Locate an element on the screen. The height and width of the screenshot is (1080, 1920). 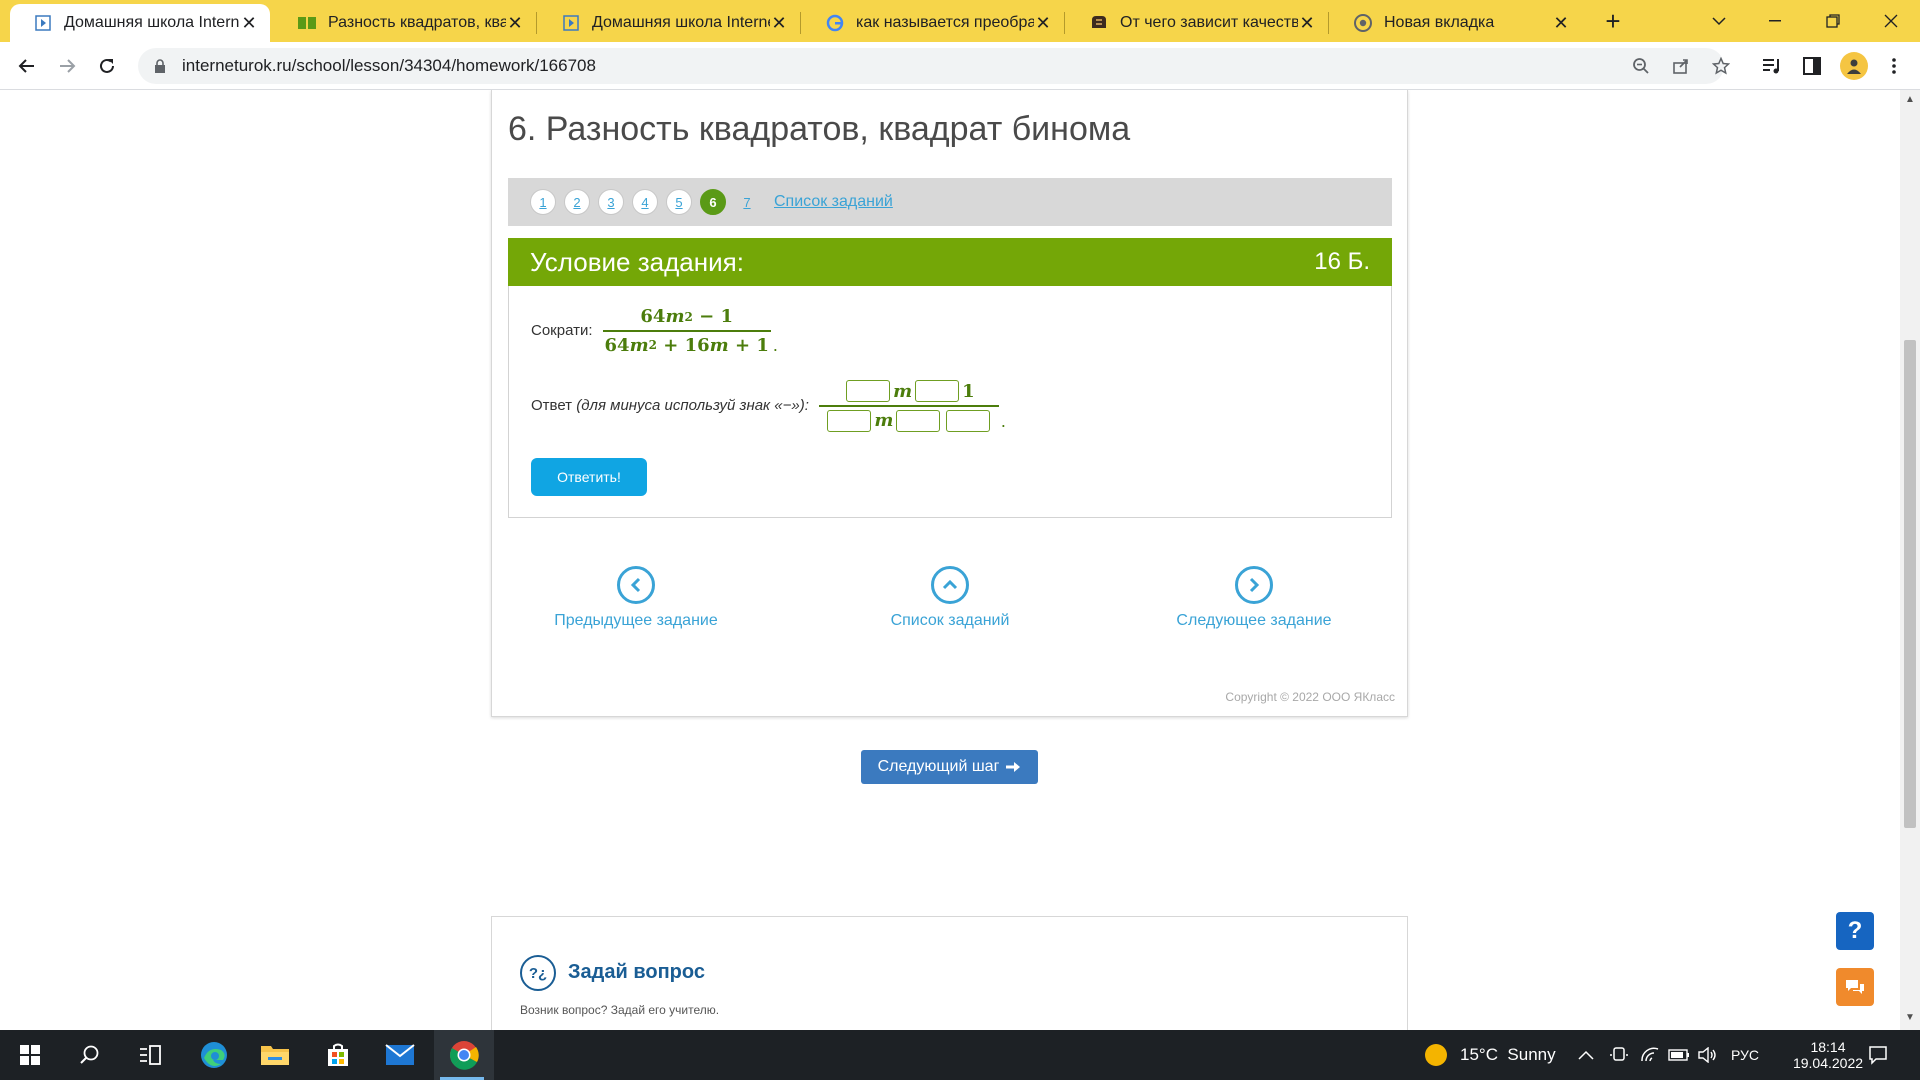
file-explorer-icon is located at coordinates (275, 1055).